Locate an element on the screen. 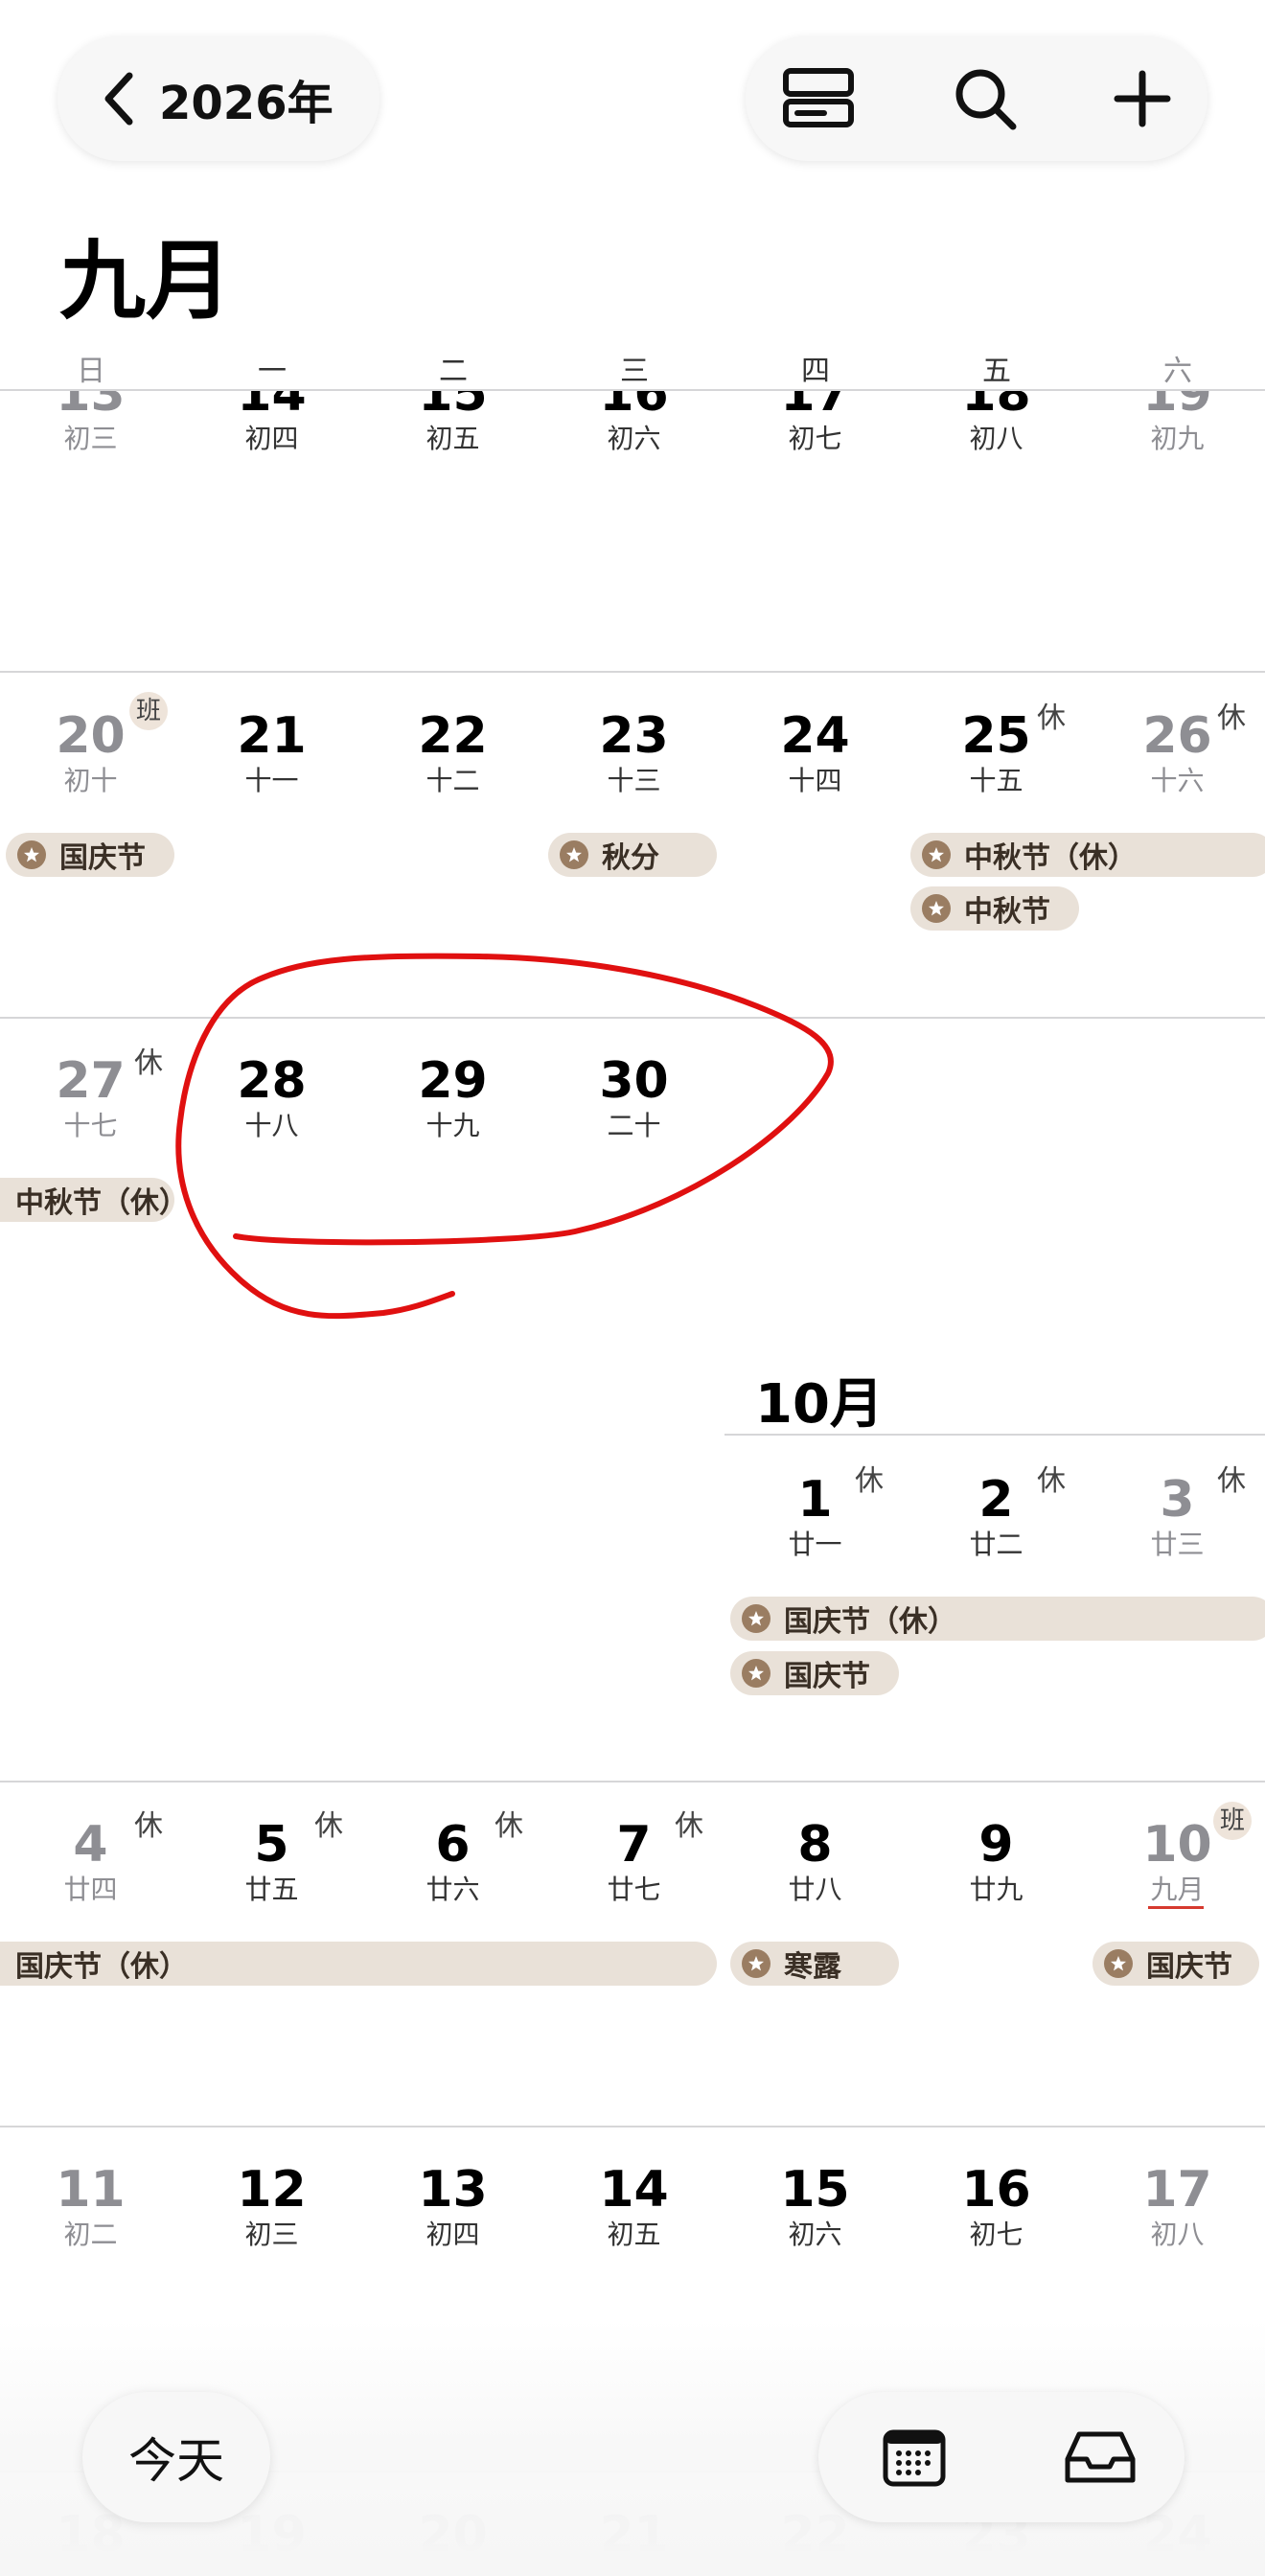 Image resolution: width=1265 pixels, height=2576 pixels. back-to-year-button: 2026年 is located at coordinates (219, 98).